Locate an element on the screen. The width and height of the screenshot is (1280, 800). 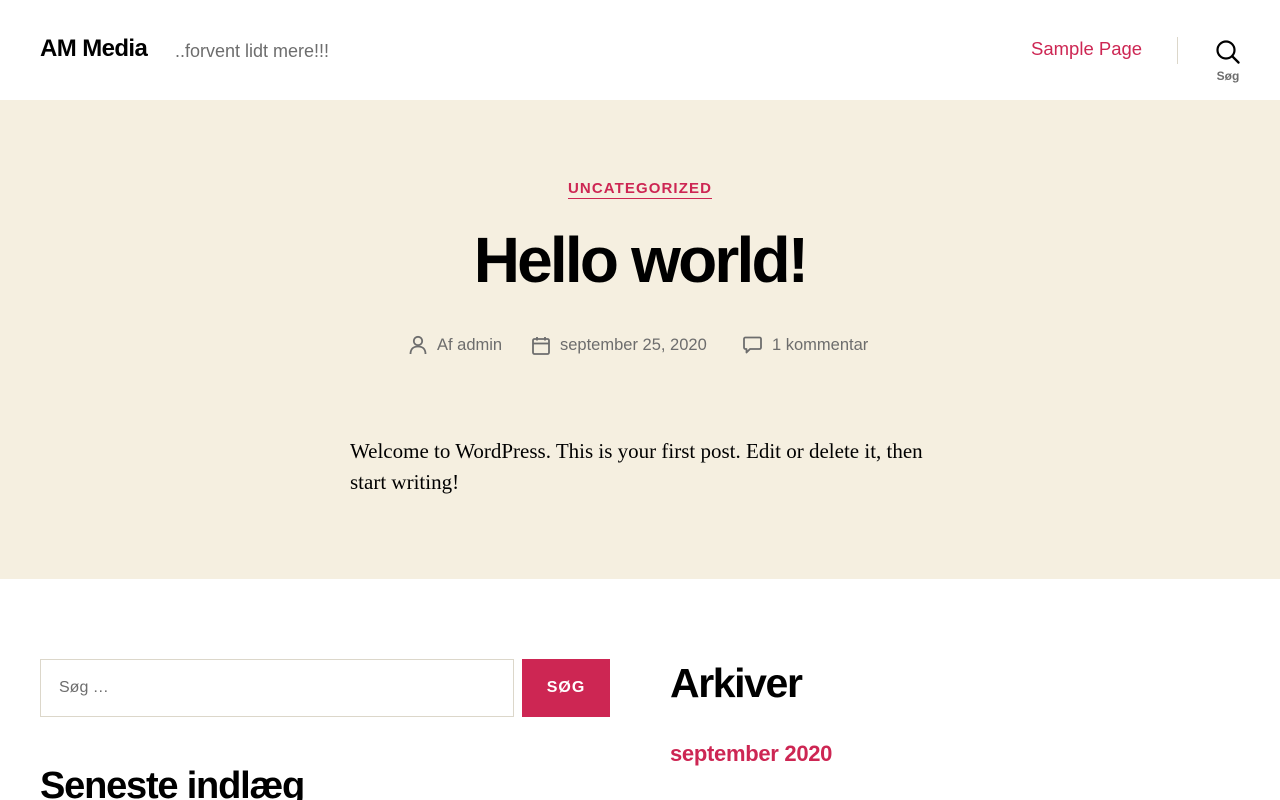
post-author: Af admin is located at coordinates (455, 345).